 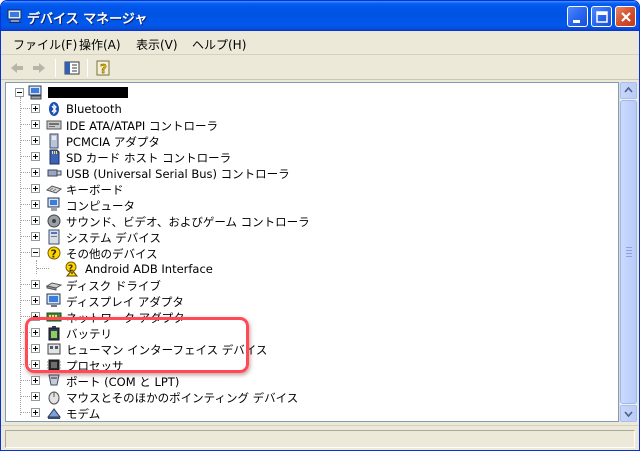 I want to click on hid-icon, so click(x=54, y=349).